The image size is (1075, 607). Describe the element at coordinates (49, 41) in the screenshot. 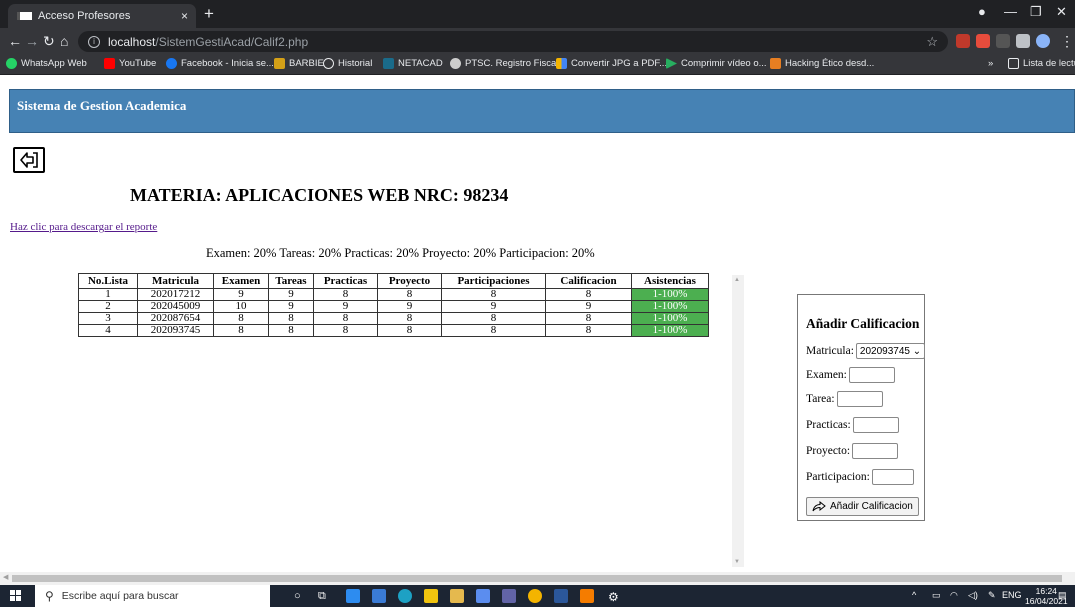

I see `reload-icon: ↻` at that location.